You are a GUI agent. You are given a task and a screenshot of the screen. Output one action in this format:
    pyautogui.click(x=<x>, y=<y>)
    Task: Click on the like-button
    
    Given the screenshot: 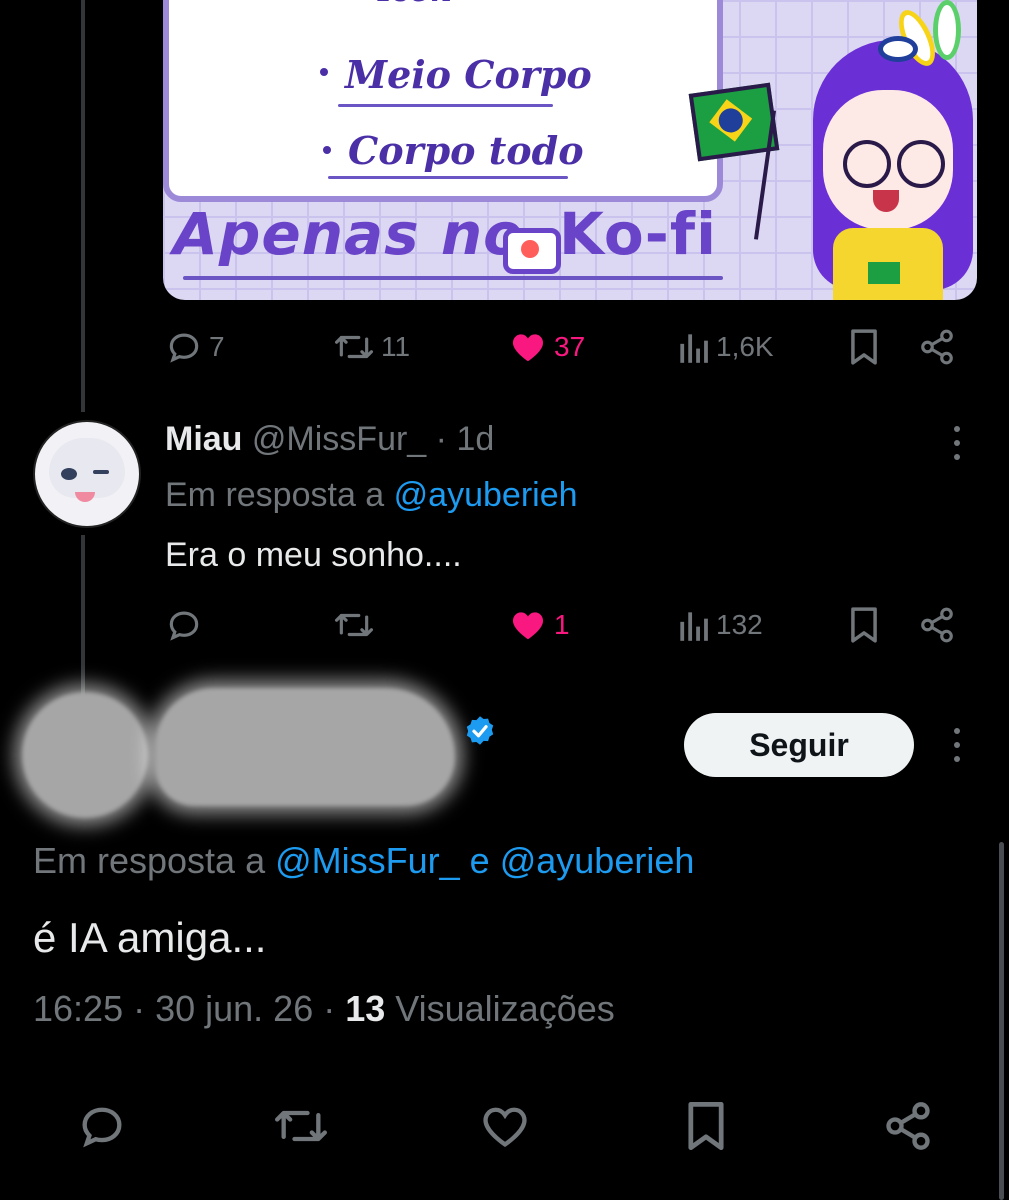 What is the action you would take?
    pyautogui.click(x=505, y=1126)
    